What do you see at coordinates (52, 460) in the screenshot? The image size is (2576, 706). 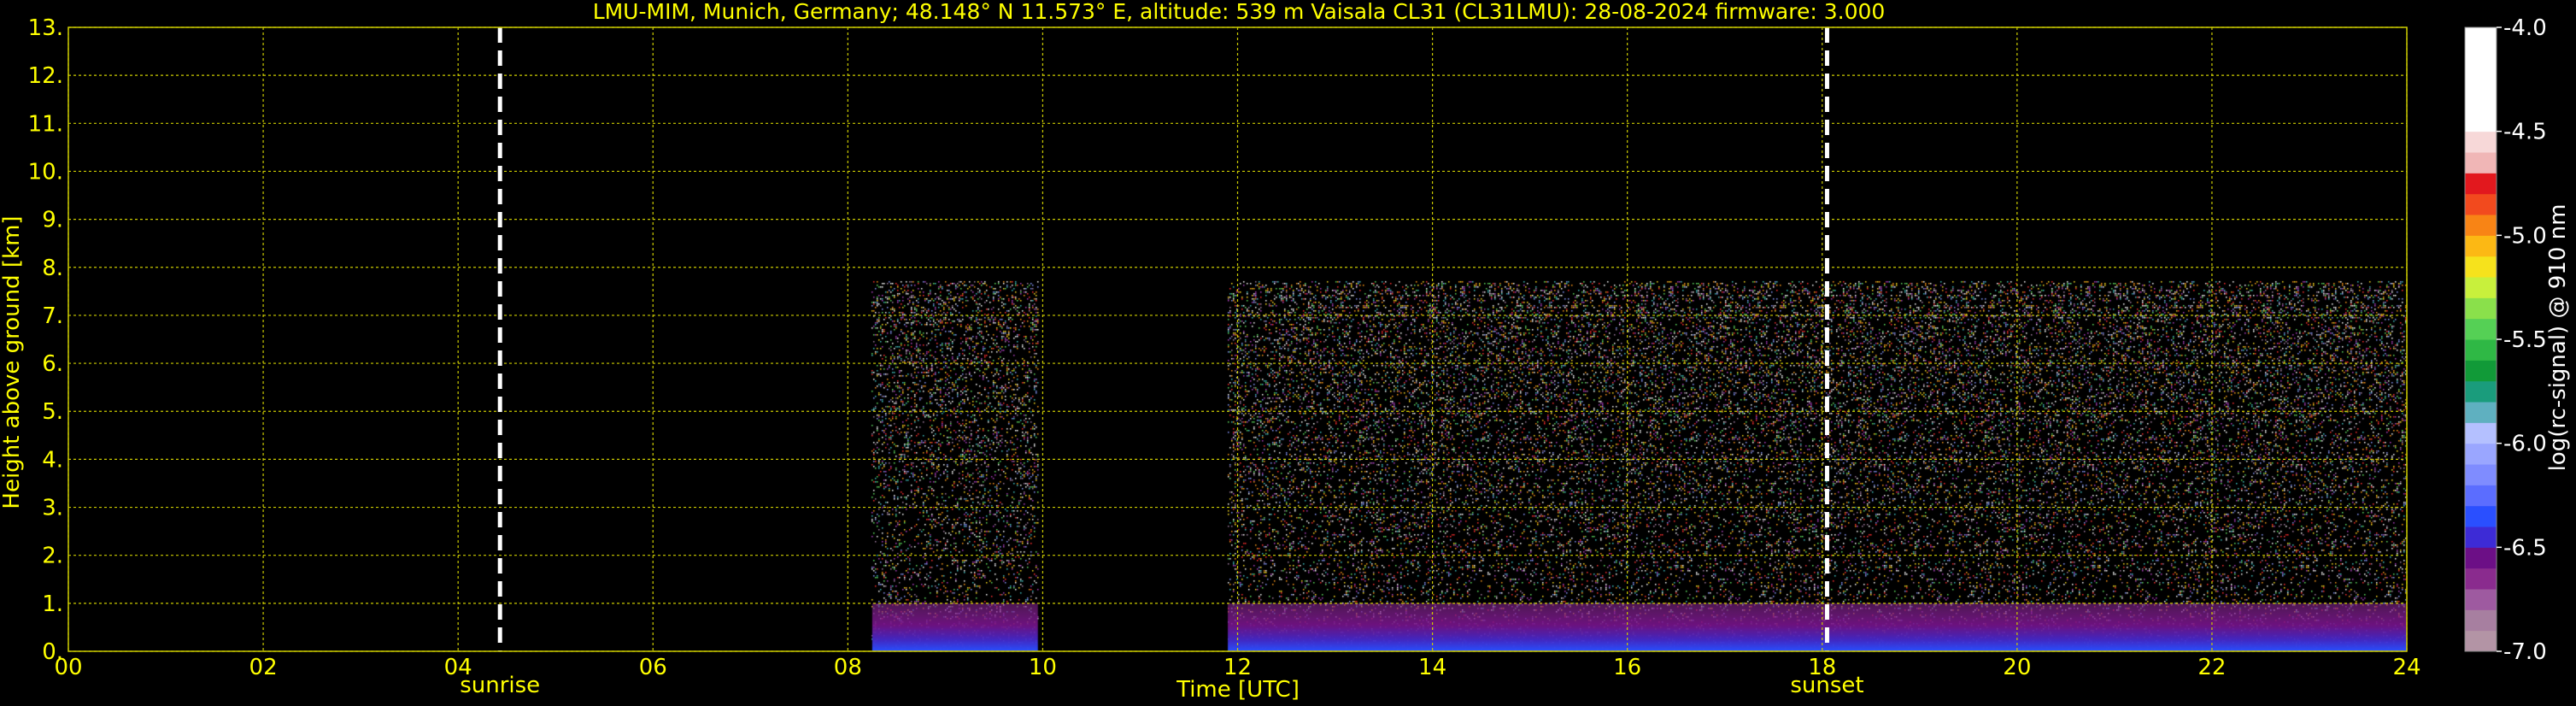 I see `y-tick-label: 4.` at bounding box center [52, 460].